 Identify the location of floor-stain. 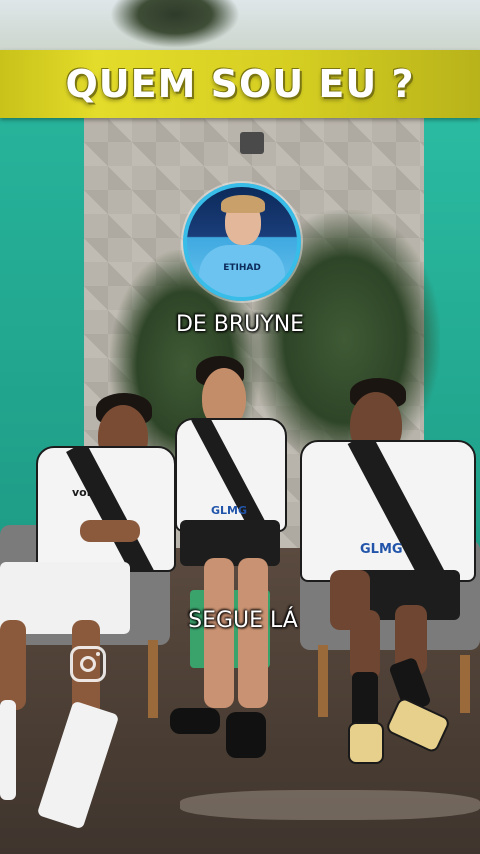
(330, 805).